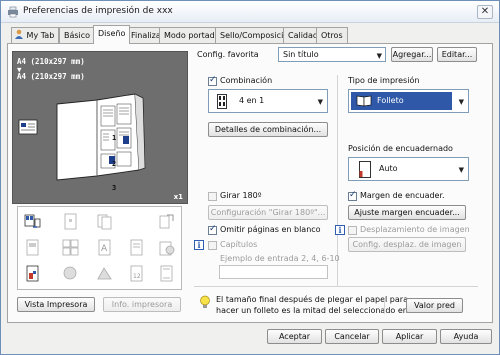 The width and height of the screenshot is (500, 355). Describe the element at coordinates (70, 273) in the screenshot. I see `watermark-icon` at that location.